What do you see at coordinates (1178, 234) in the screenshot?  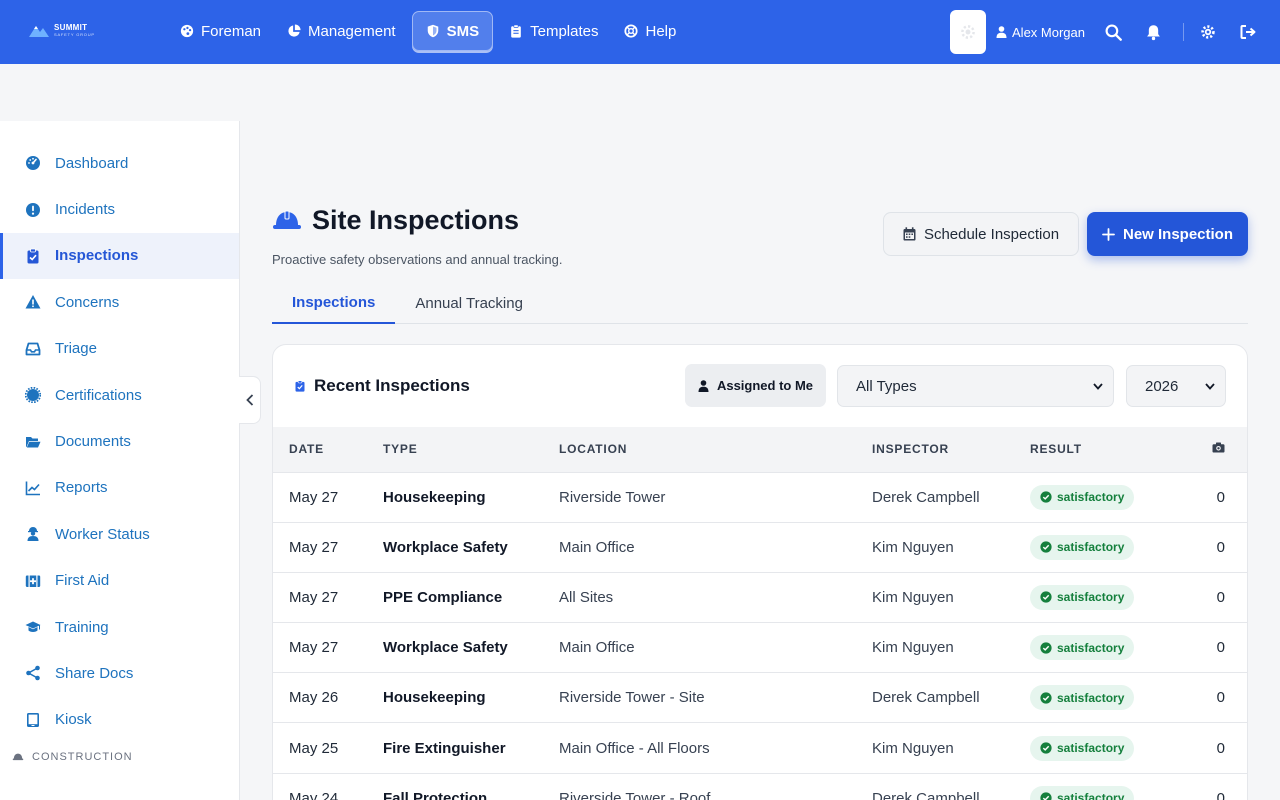 I see `new-inspection-label: New Inspection` at bounding box center [1178, 234].